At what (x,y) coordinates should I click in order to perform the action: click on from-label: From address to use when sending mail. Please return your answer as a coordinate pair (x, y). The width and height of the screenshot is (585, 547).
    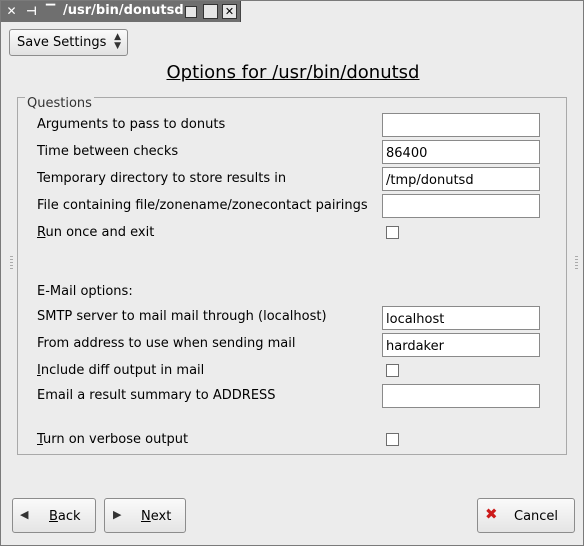
    Looking at the image, I should click on (166, 343).